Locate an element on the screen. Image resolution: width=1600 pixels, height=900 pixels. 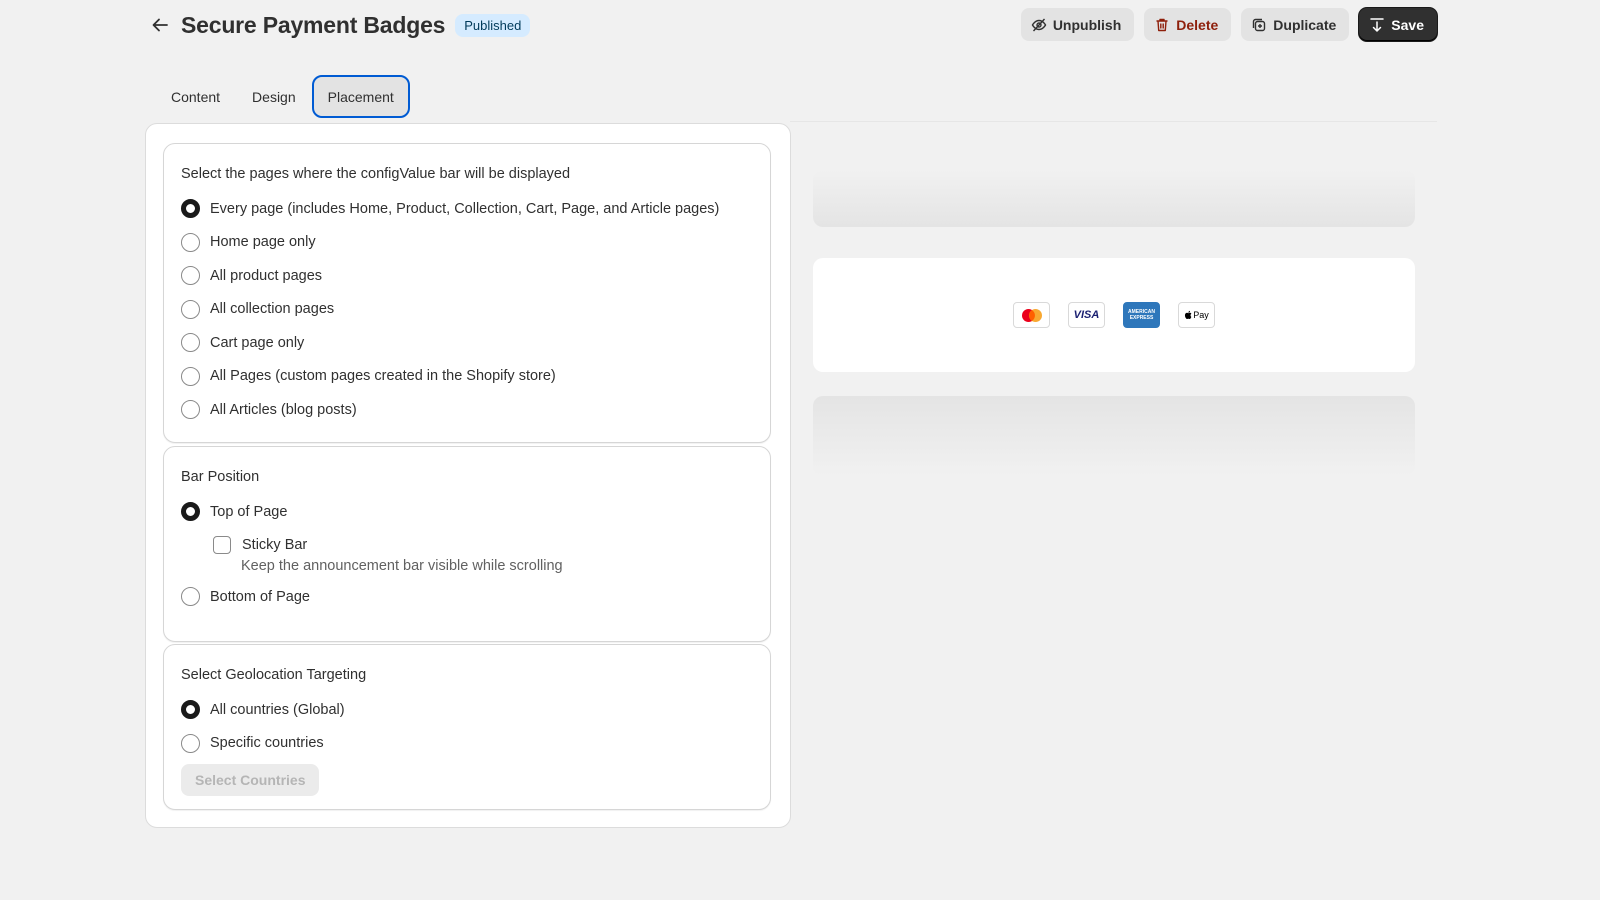
sticky-bar-option: Sticky Bar is located at coordinates (467, 546).